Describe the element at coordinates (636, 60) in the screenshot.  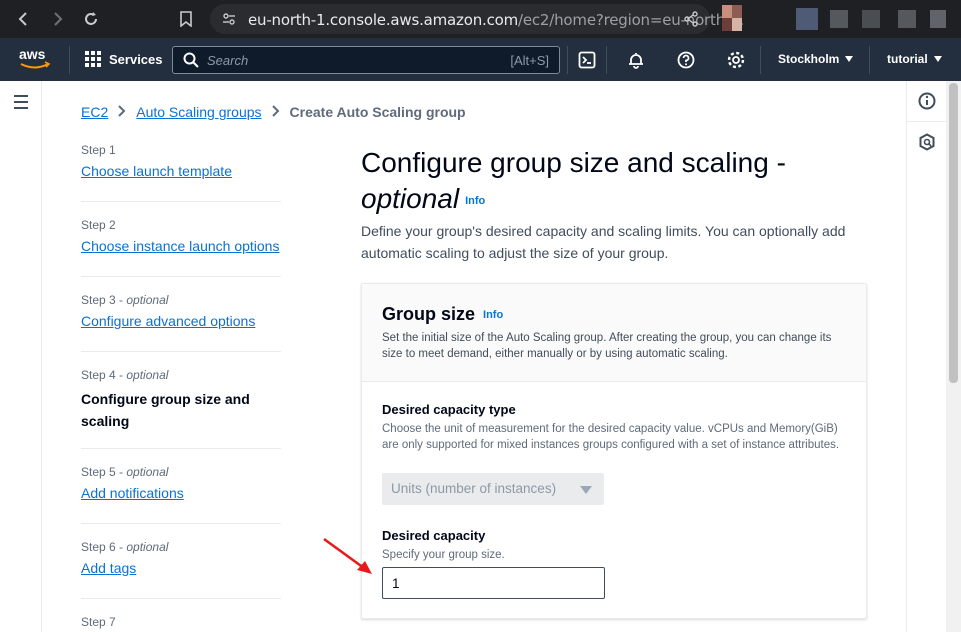
I see `notifications-bell-icon` at that location.